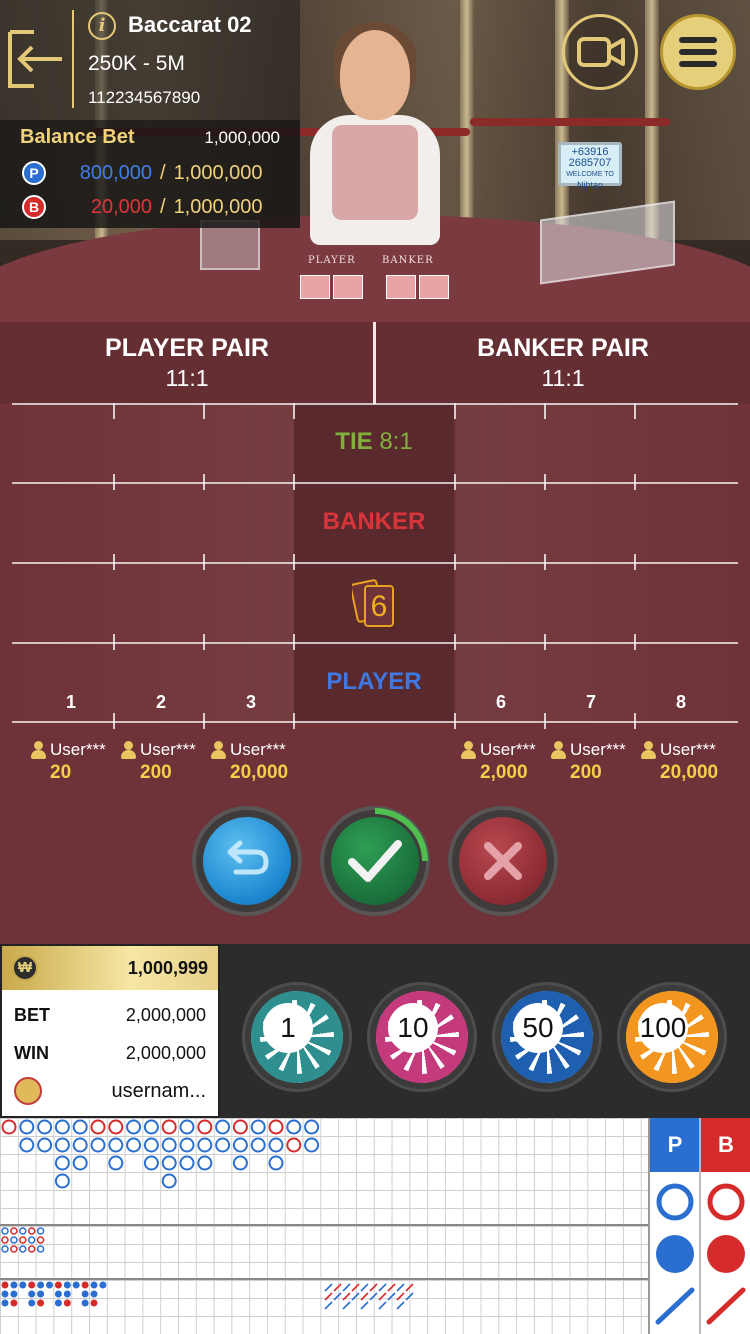 This screenshot has width=750, height=1334. I want to click on undo-button, so click(247, 861).